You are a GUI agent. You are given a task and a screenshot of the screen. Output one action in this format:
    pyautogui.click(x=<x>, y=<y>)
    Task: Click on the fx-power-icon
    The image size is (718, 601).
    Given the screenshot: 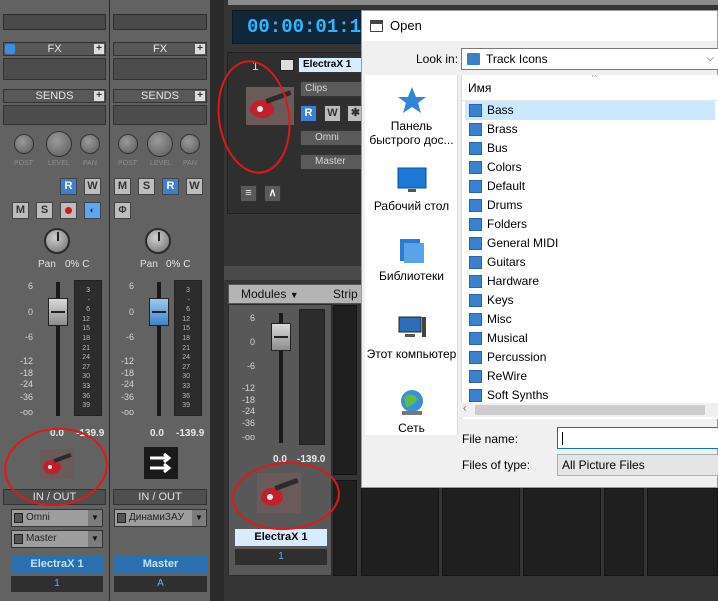 What is the action you would take?
    pyautogui.click(x=10, y=49)
    